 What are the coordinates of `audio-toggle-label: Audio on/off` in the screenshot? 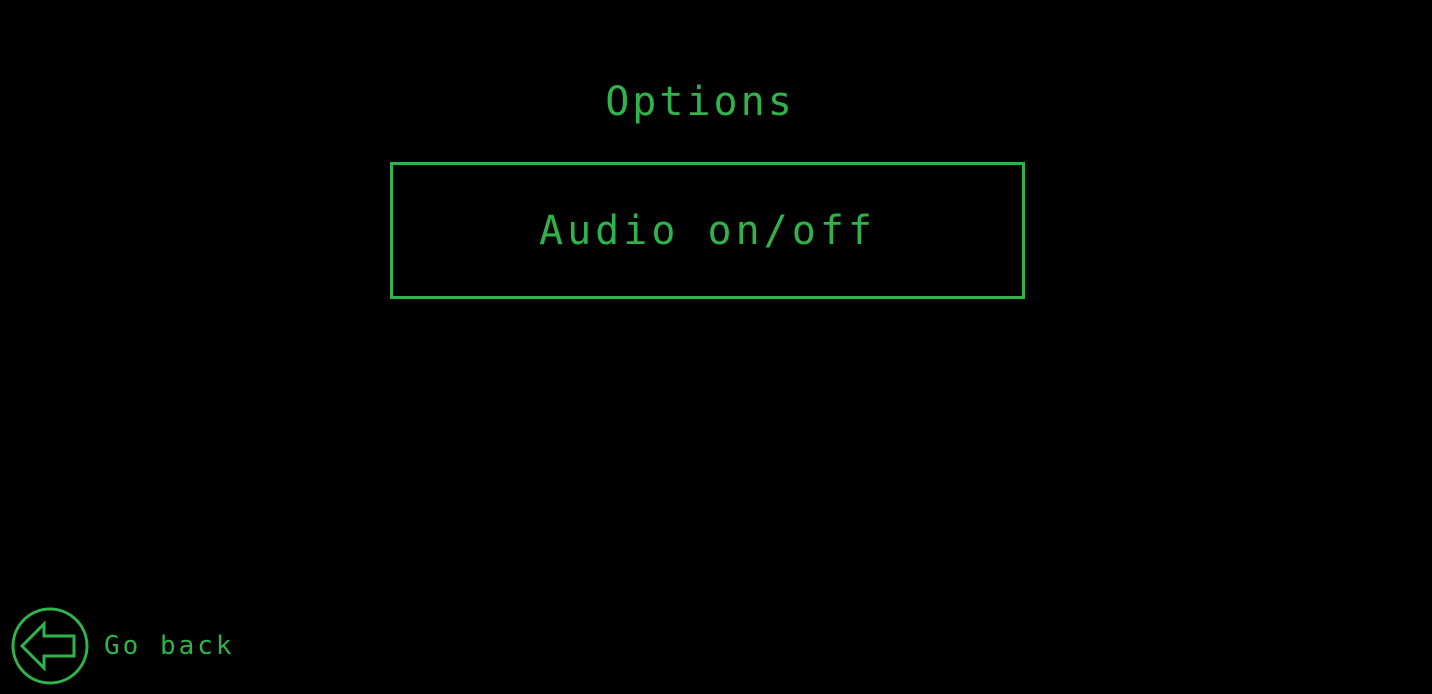 It's located at (707, 230).